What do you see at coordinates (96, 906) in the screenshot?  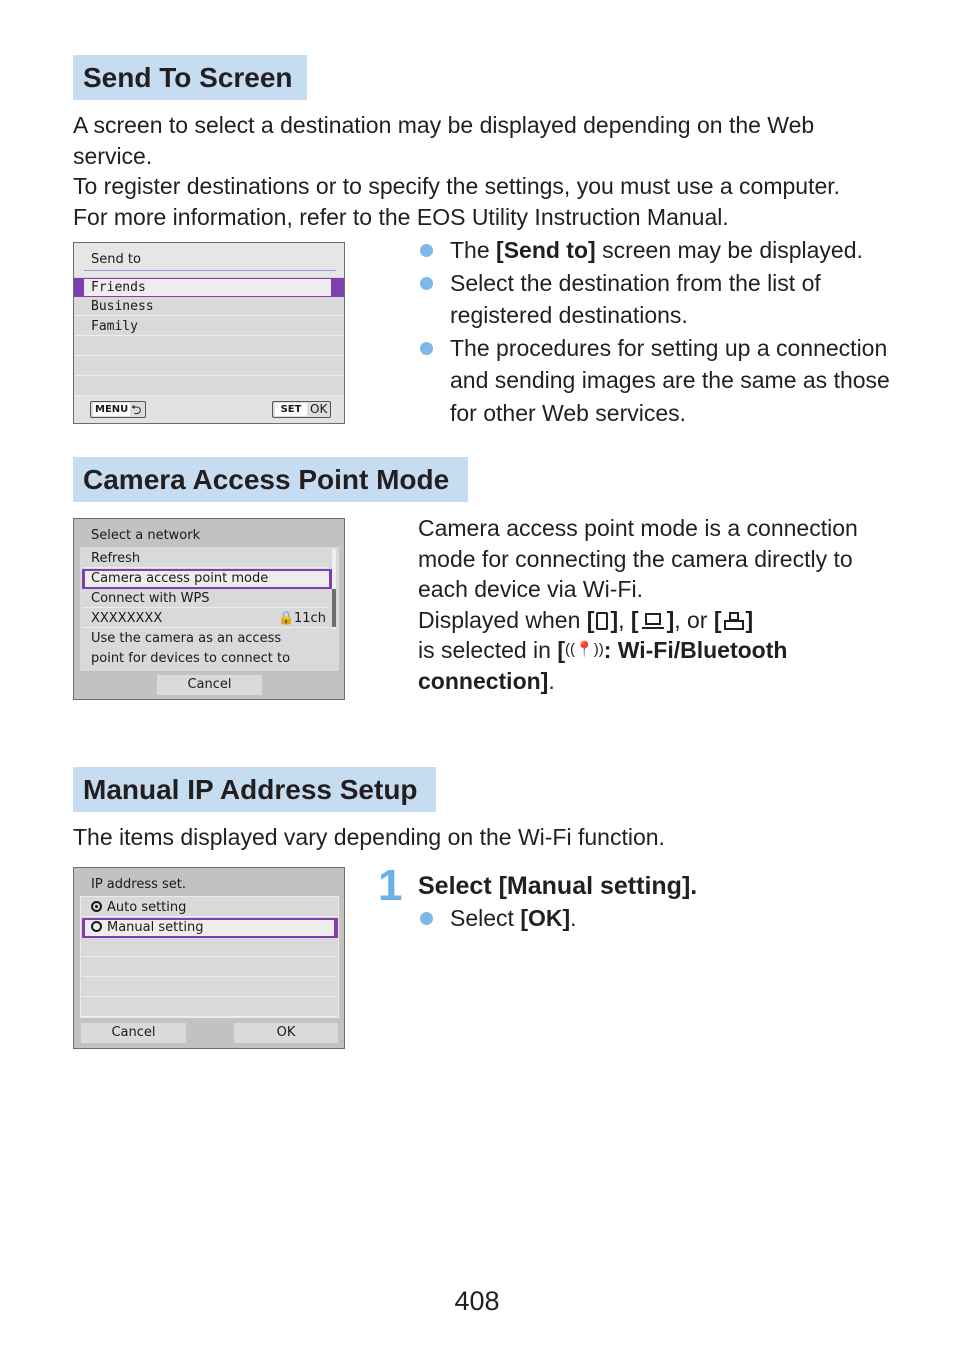 I see `radio-checked-icon` at bounding box center [96, 906].